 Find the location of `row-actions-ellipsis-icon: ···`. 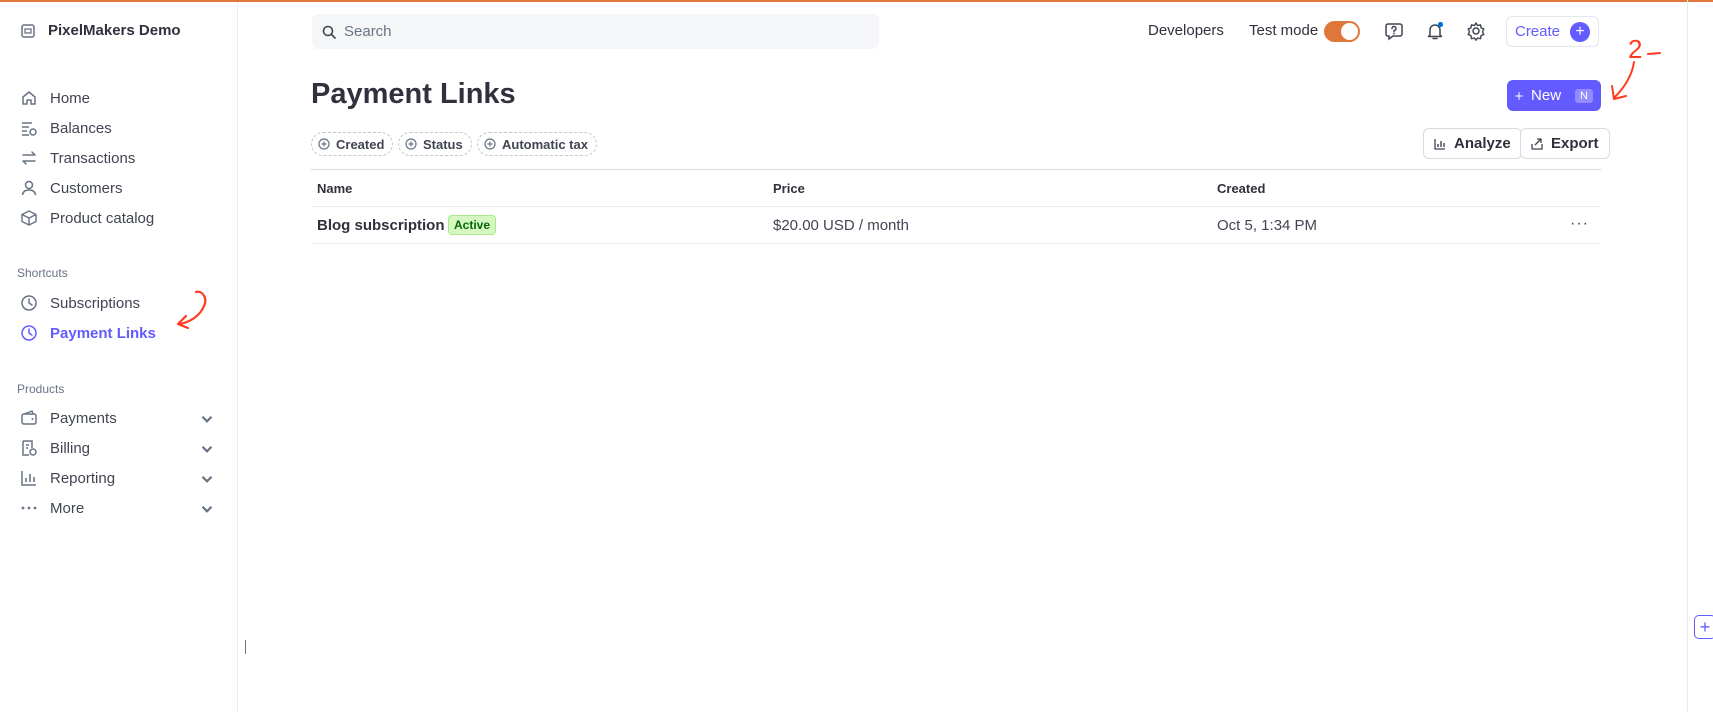

row-actions-ellipsis-icon: ··· is located at coordinates (1579, 224).